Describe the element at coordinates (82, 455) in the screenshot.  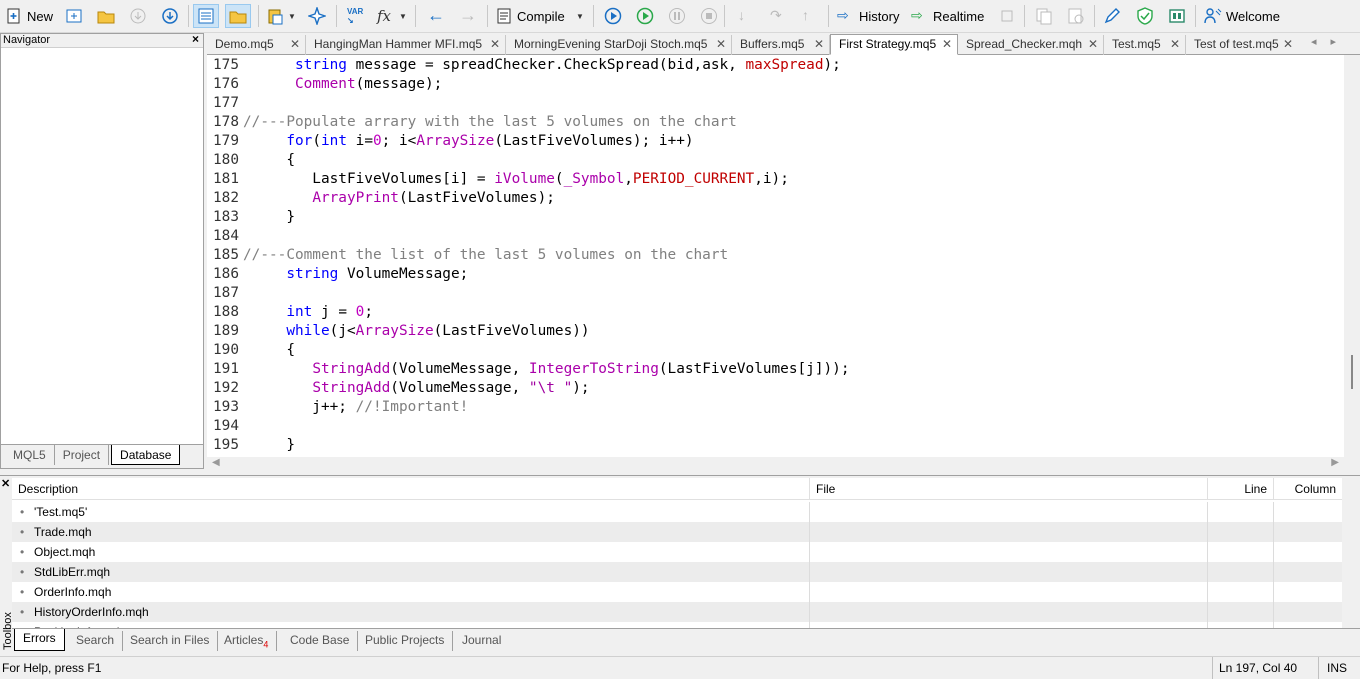
I see `tab-project: Project` at that location.